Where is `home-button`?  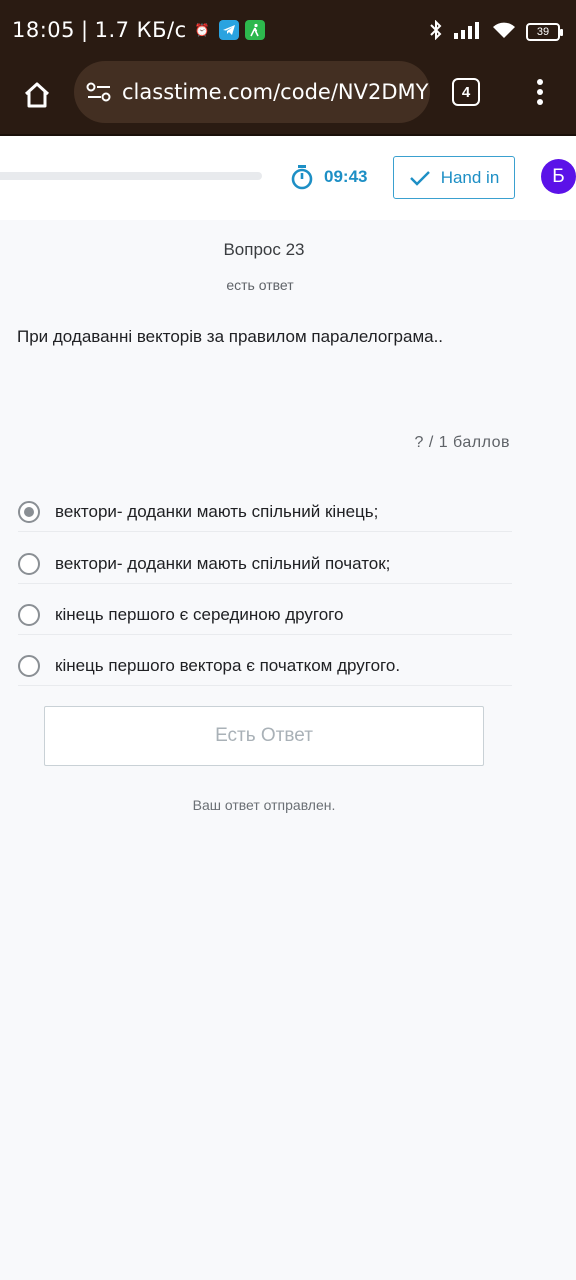 home-button is located at coordinates (37, 95).